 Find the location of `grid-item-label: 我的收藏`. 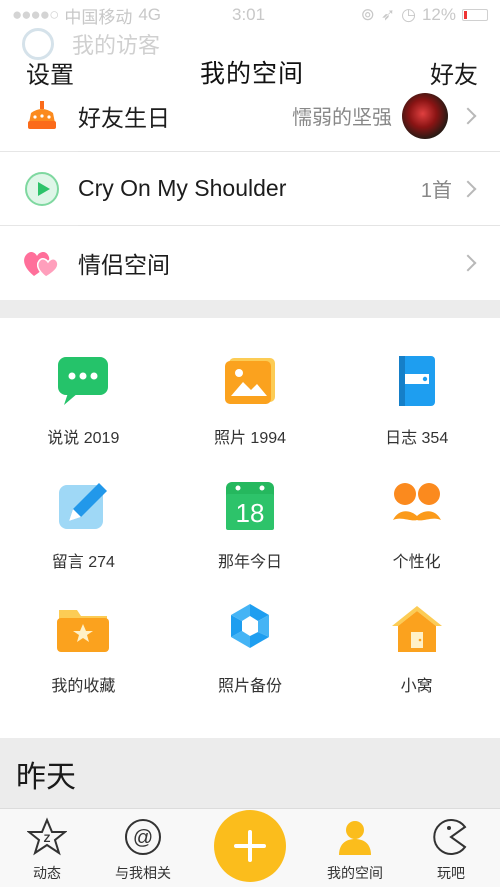

grid-item-label: 我的收藏 is located at coordinates (83, 686).